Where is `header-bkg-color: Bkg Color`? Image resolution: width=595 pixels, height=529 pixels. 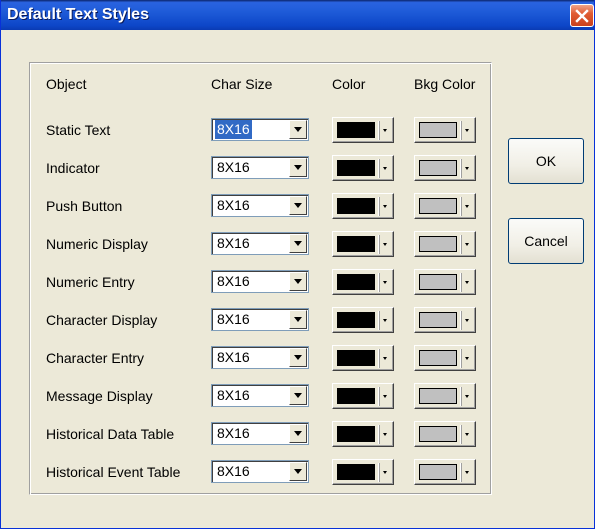 header-bkg-color: Bkg Color is located at coordinates (445, 84).